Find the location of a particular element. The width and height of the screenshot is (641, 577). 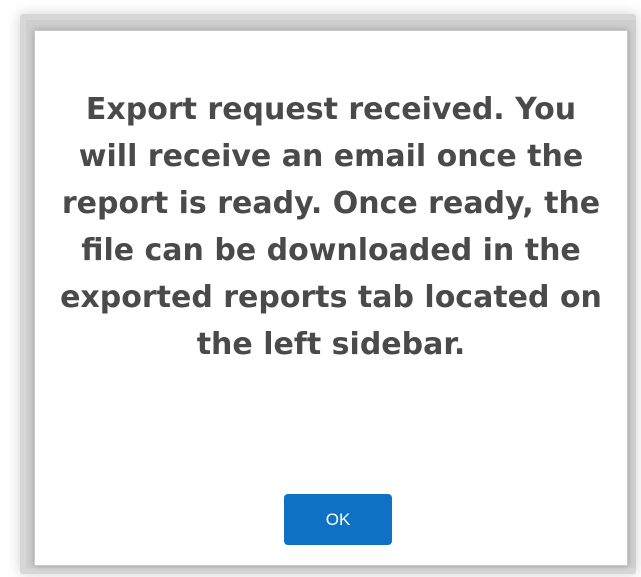

ok-button: OK is located at coordinates (338, 519).